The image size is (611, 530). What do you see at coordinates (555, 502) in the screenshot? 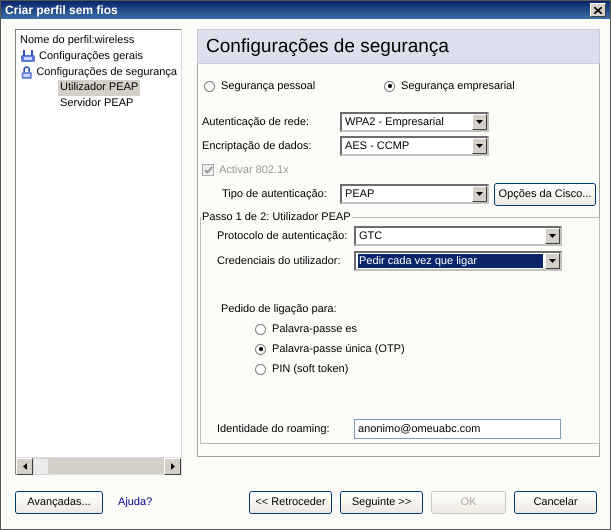
I see `dialog-button: Cancelar` at bounding box center [555, 502].